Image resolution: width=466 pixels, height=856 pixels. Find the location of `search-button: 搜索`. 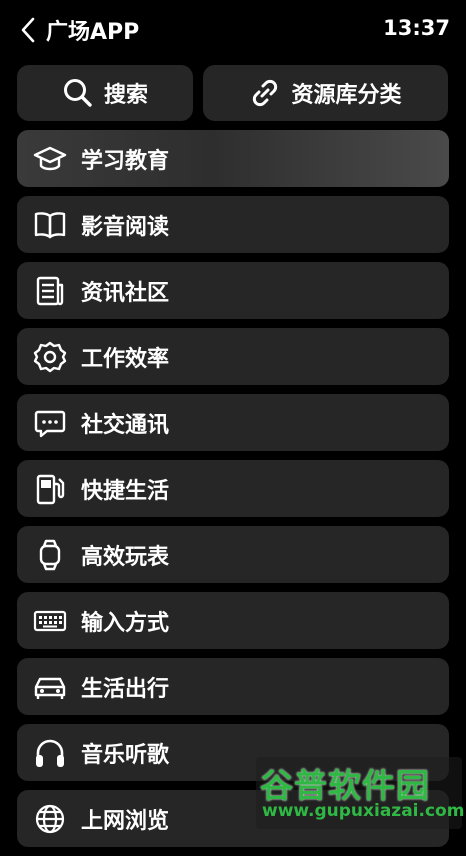

search-button: 搜索 is located at coordinates (105, 93).